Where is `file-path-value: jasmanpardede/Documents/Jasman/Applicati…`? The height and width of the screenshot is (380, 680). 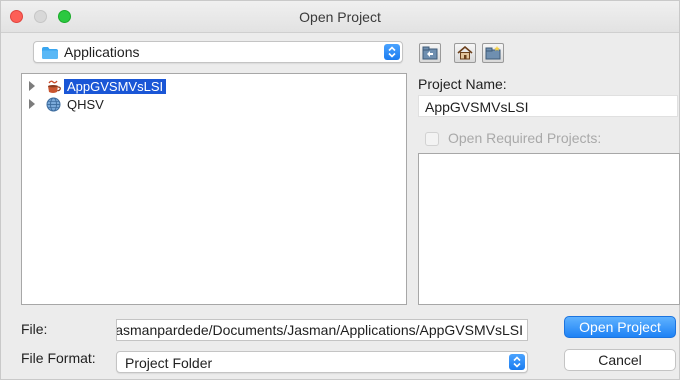
file-path-value: jasmanpardede/Documents/Jasman/Applicati… is located at coordinates (319, 330).